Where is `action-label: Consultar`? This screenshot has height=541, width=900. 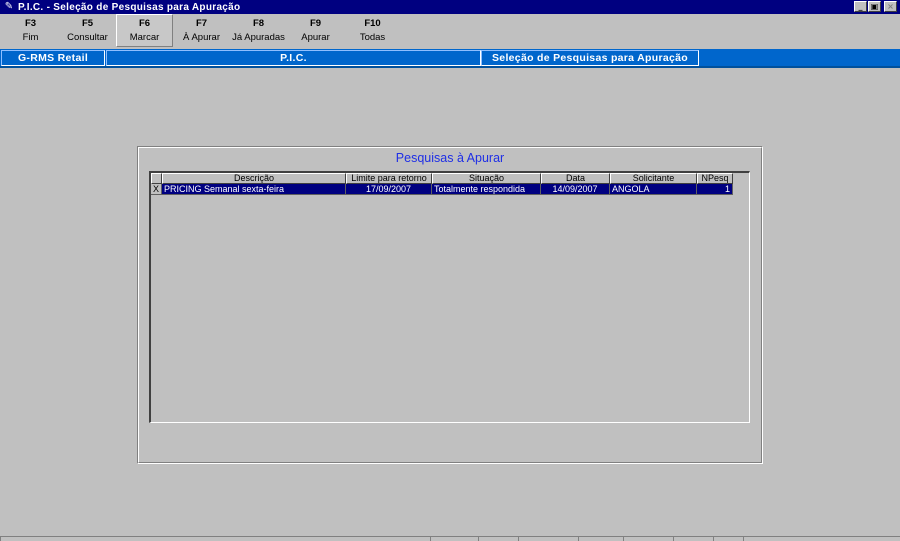 action-label: Consultar is located at coordinates (87, 37).